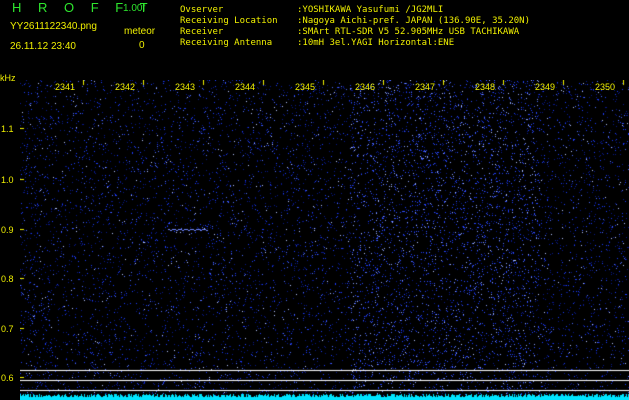 Image resolution: width=629 pixels, height=400 pixels. I want to click on x-tick-label: 2345, so click(305, 87).